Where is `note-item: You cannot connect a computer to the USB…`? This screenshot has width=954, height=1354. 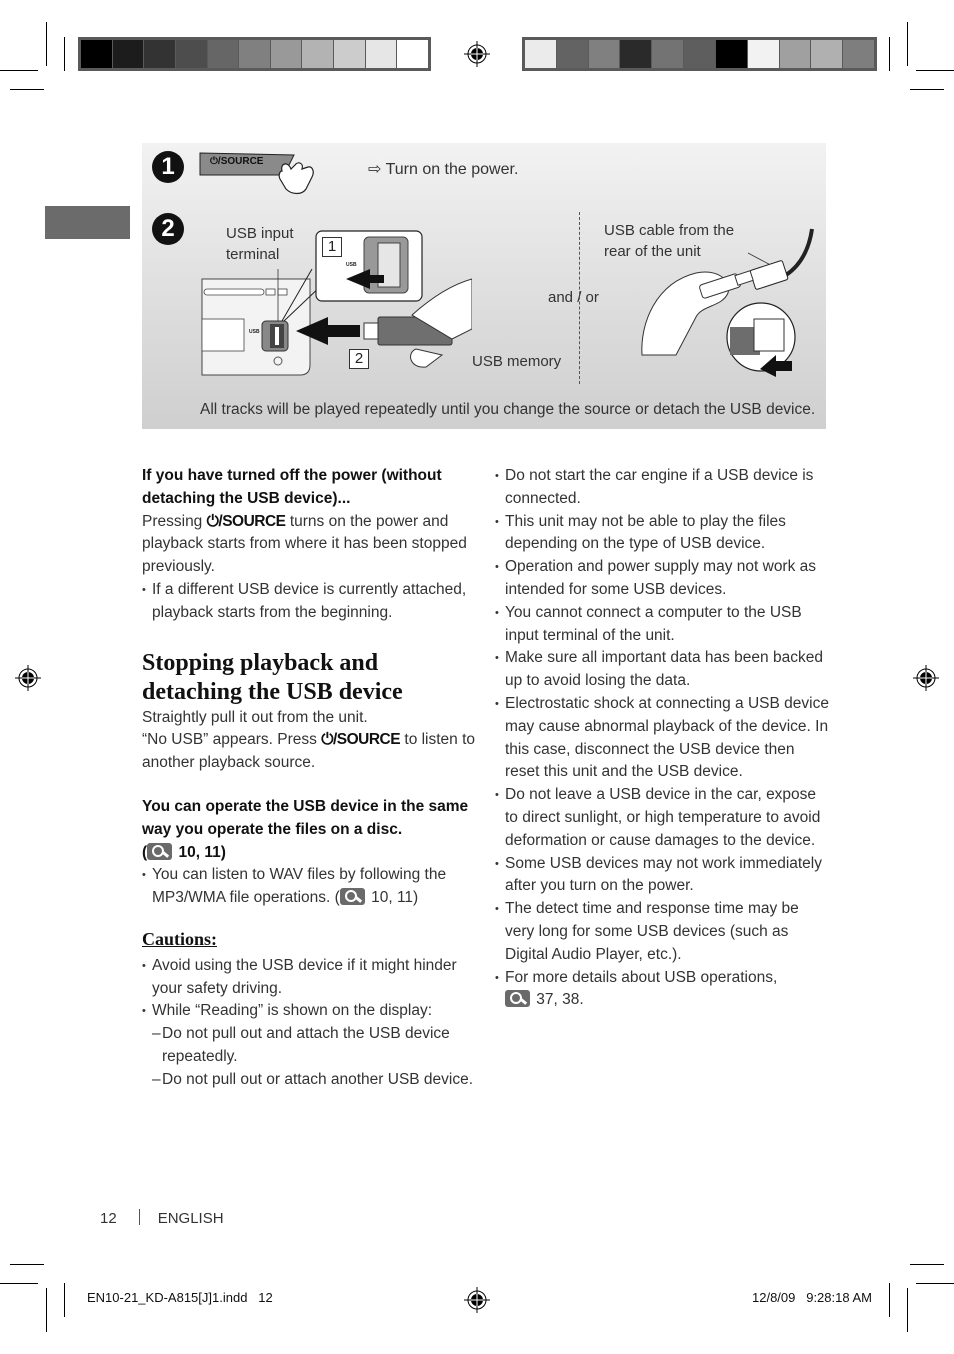
note-item: You cannot connect a computer to the USB… is located at coordinates (662, 625).